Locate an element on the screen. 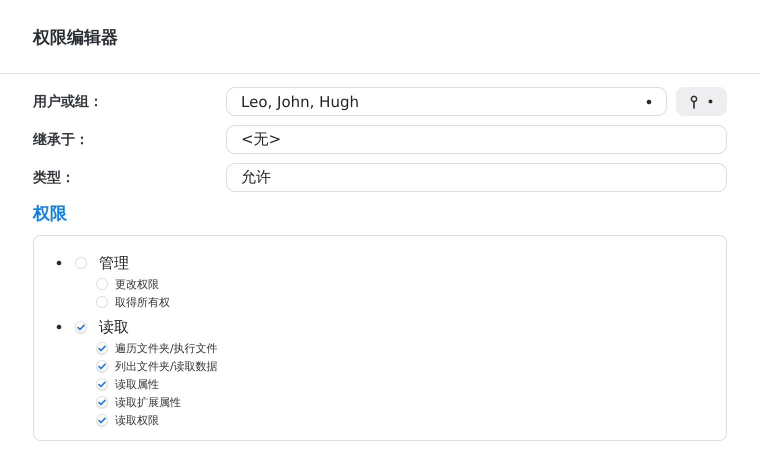 The width and height of the screenshot is (760, 475). permission-label: 读取扩展属性 is located at coordinates (148, 402).